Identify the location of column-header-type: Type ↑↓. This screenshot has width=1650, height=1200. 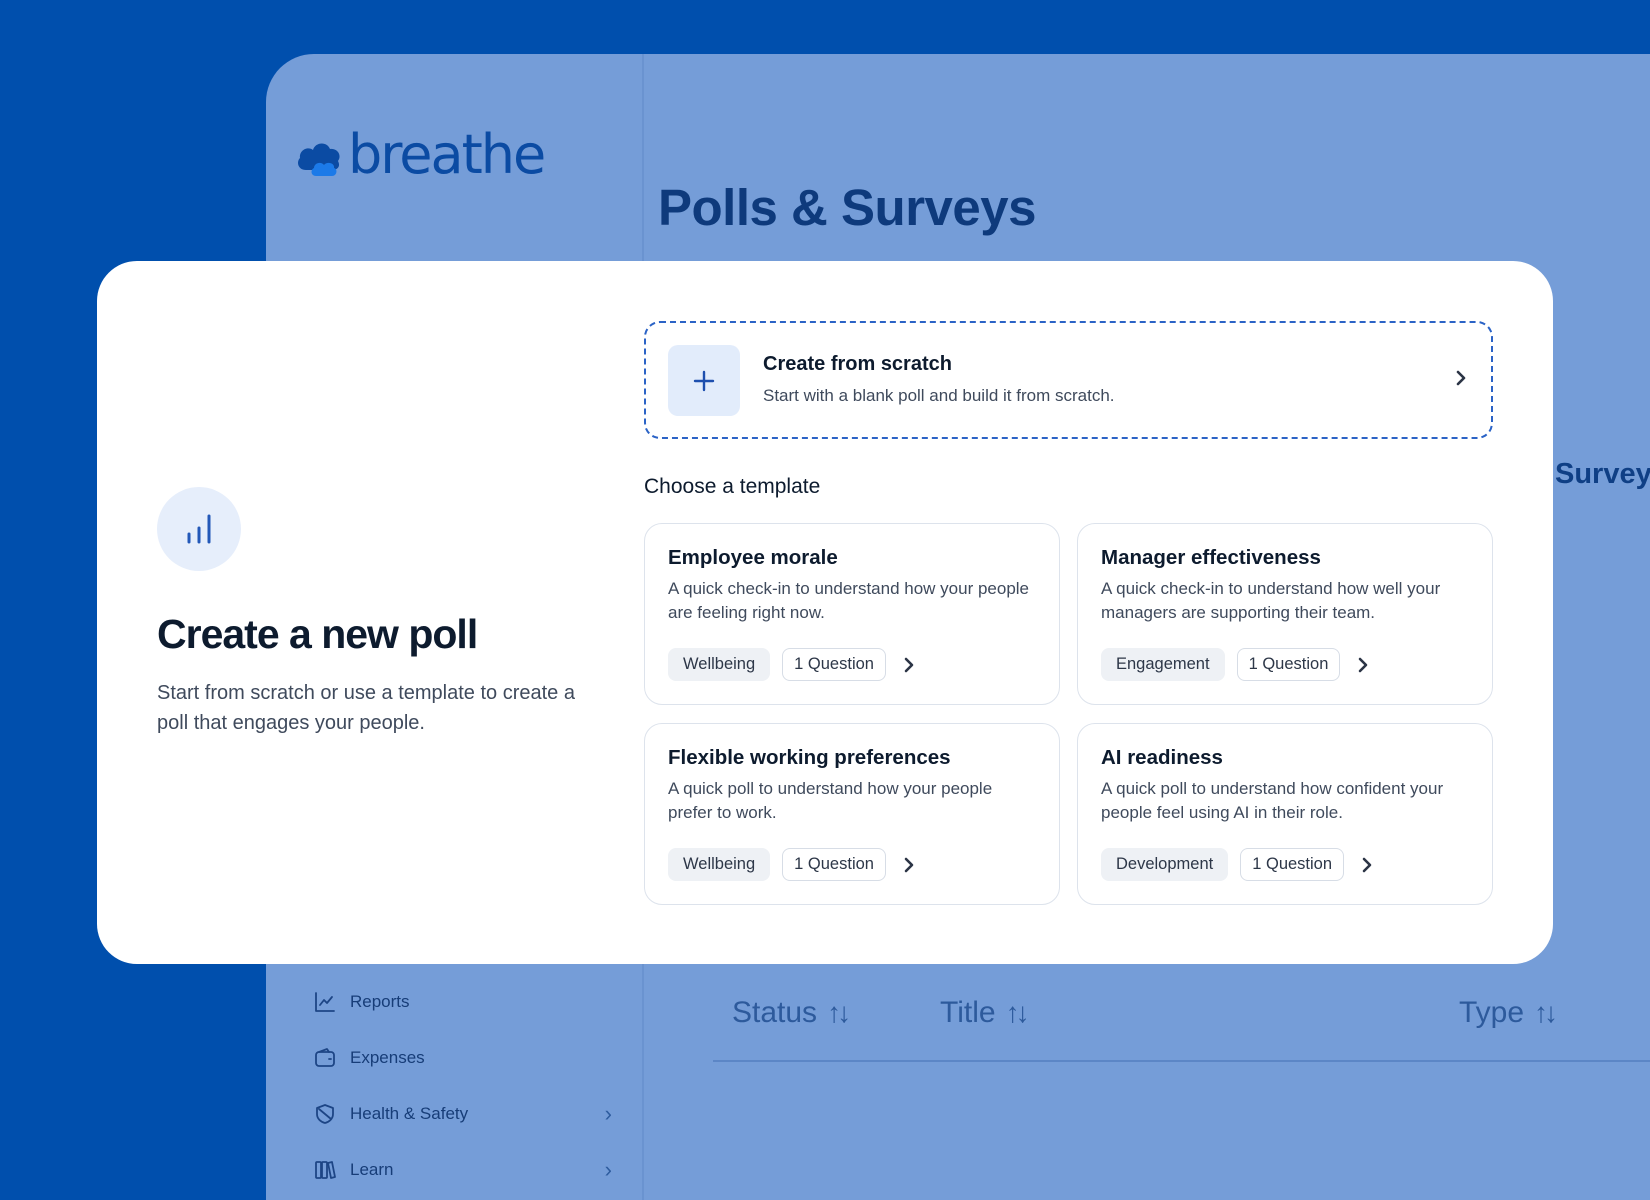
(1508, 1013).